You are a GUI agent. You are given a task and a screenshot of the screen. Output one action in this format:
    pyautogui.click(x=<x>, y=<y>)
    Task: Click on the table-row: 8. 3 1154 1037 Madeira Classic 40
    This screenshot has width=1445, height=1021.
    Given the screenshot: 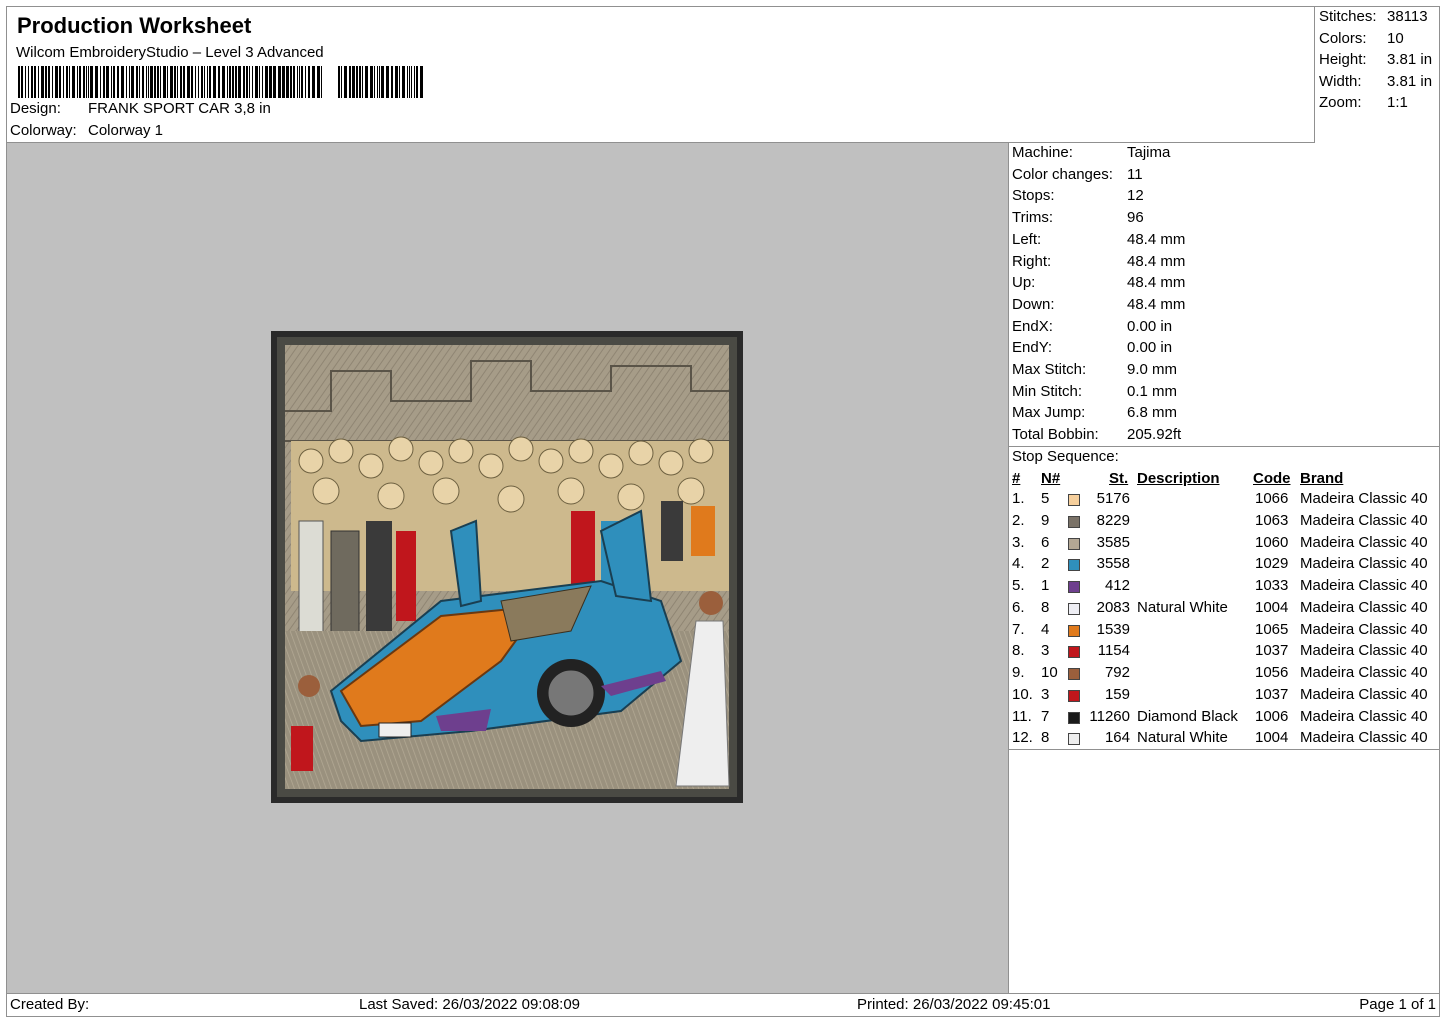 What is the action you would take?
    pyautogui.click(x=1224, y=653)
    